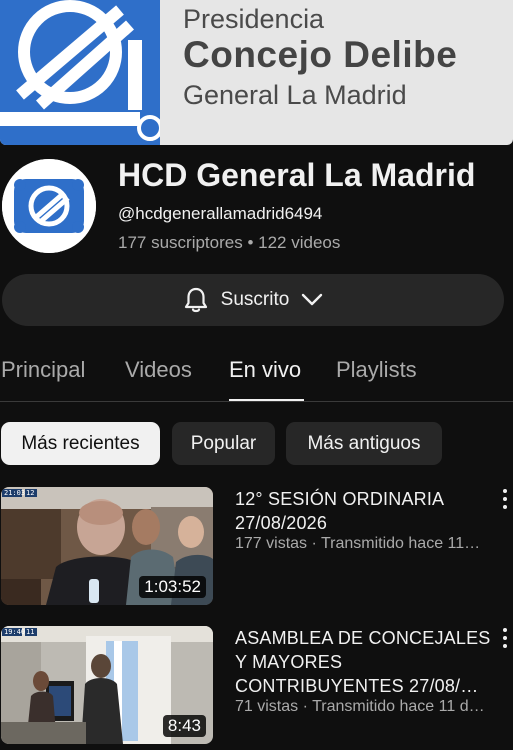 This screenshot has height=750, width=513. Describe the element at coordinates (30, 493) in the screenshot. I see `thumbnail-overlay-number: 12` at that location.